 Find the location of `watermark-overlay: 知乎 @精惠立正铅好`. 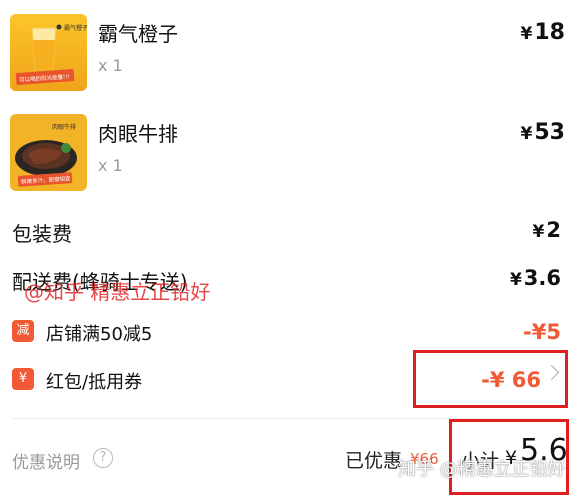

watermark-overlay: 知乎 @精惠立正铅好 is located at coordinates (482, 469).